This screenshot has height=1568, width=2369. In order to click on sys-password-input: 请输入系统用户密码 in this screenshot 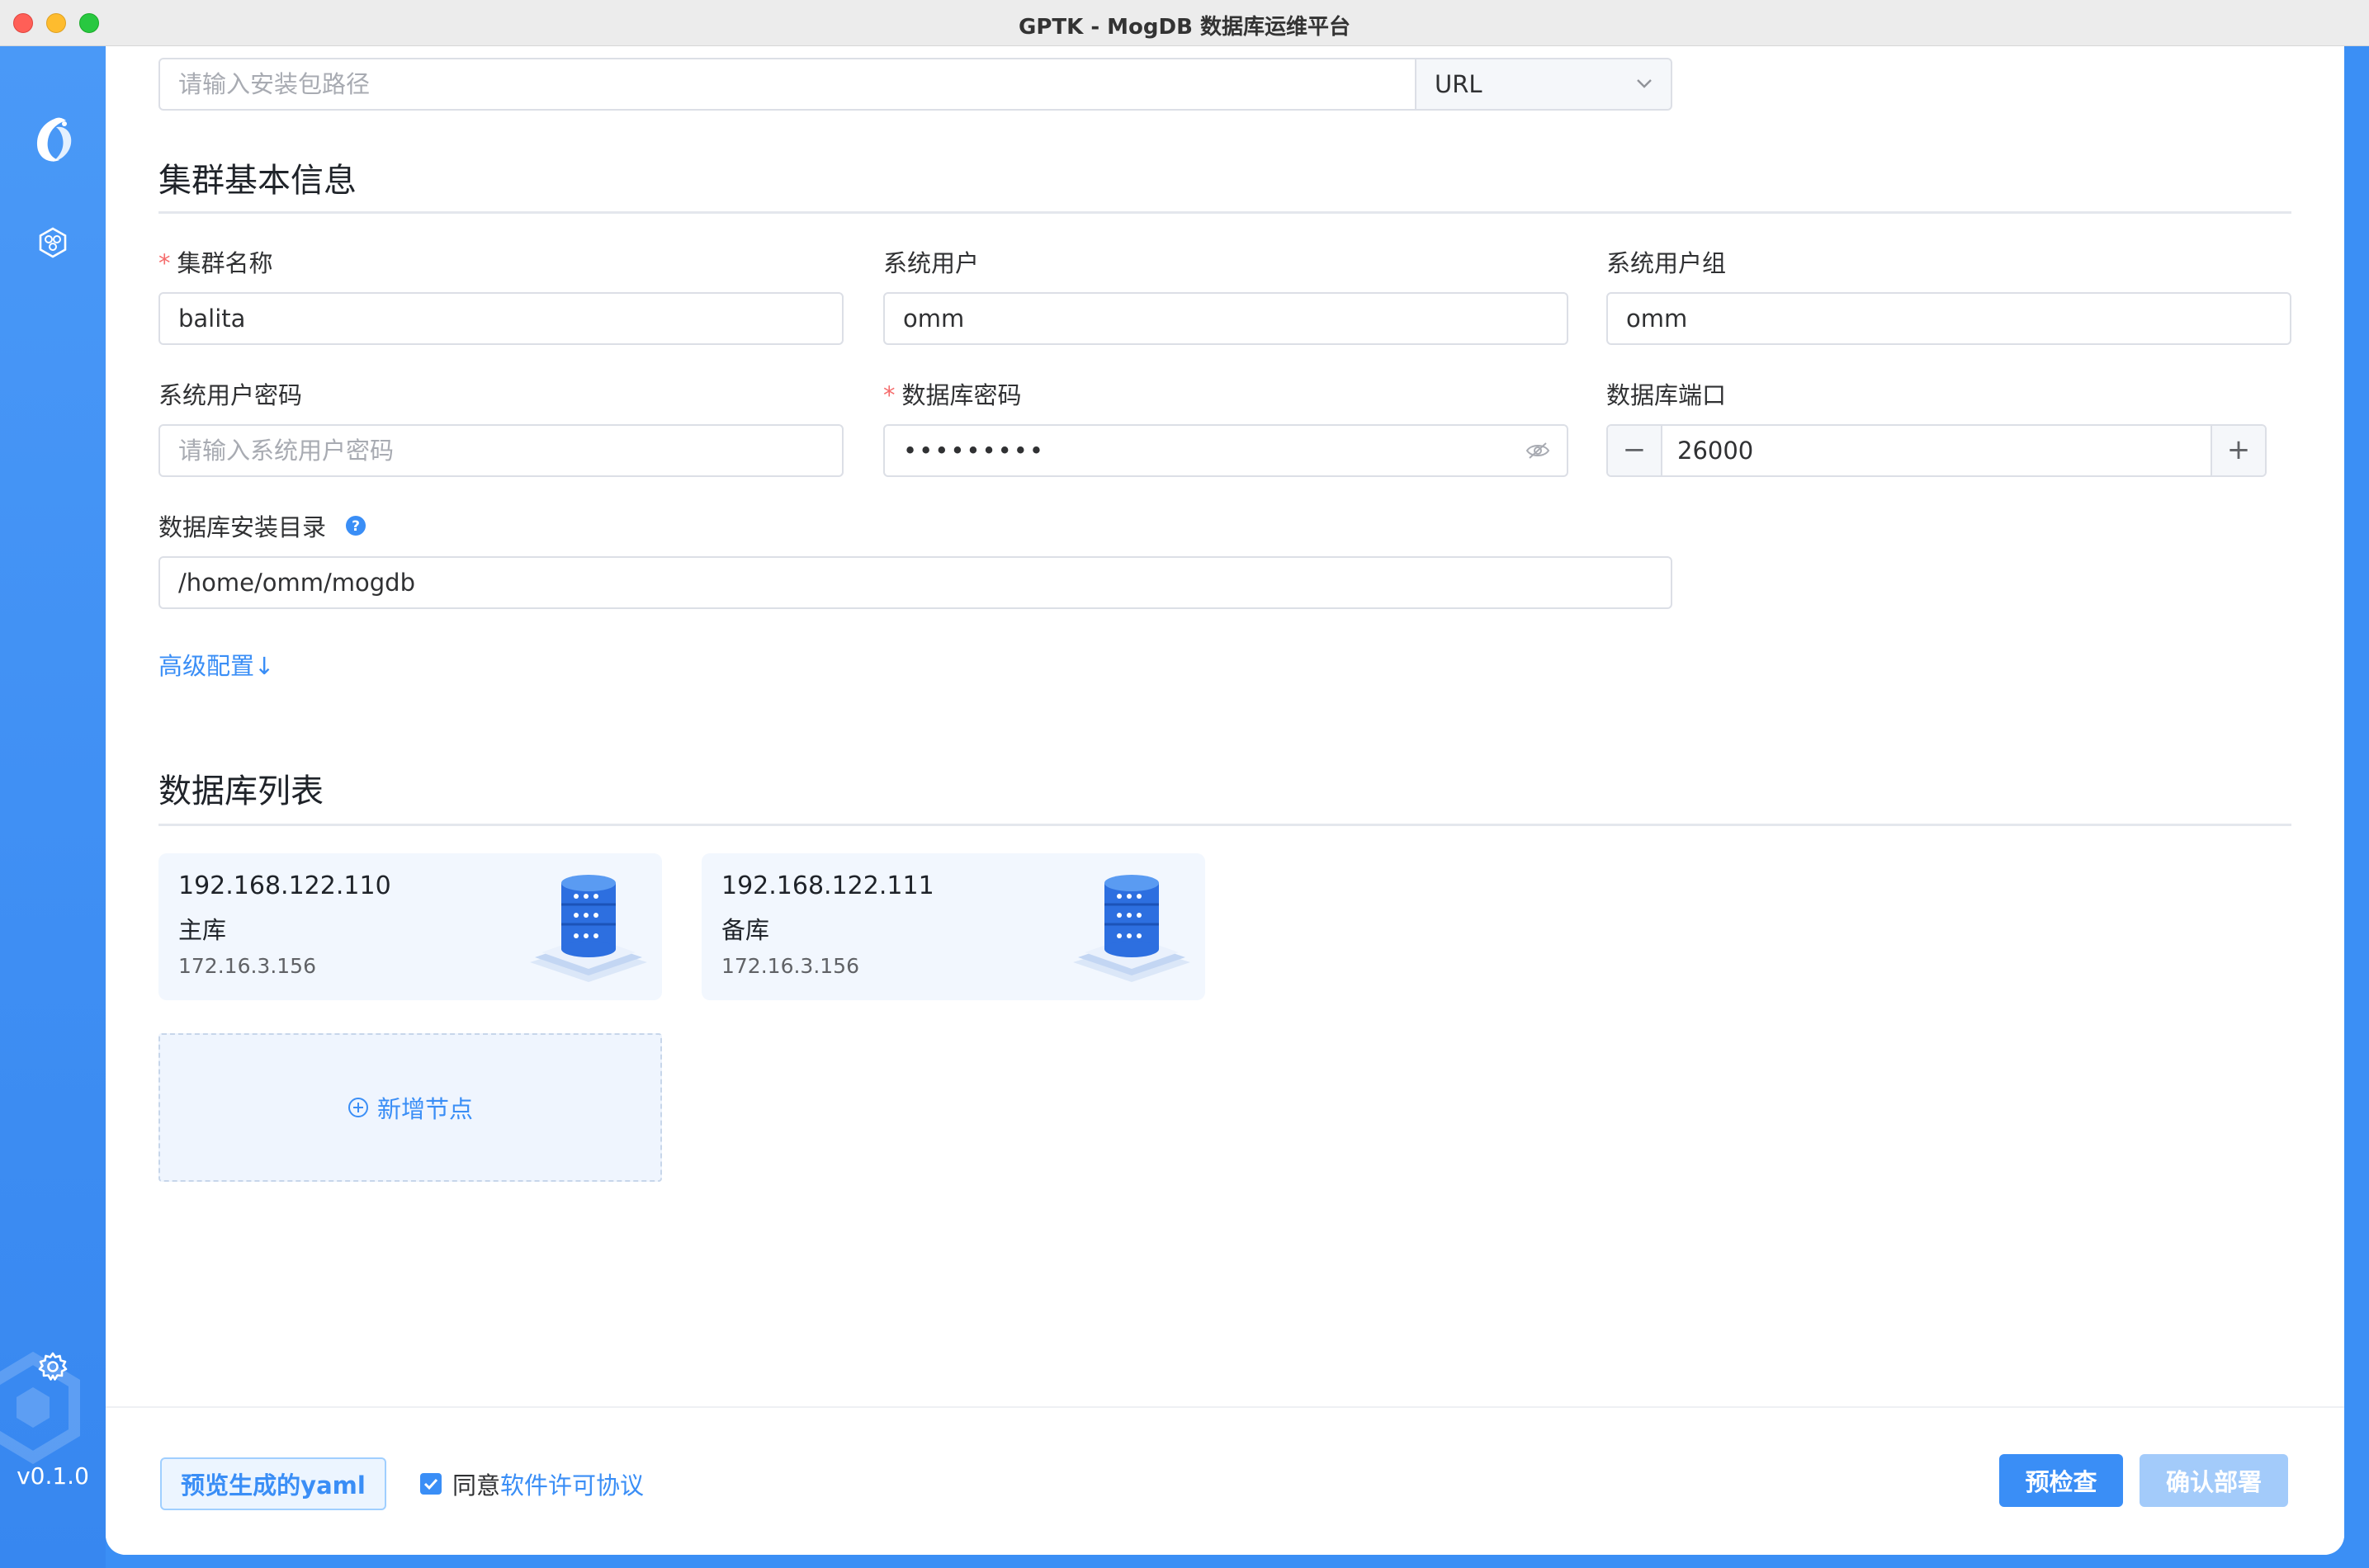, I will do `click(501, 450)`.